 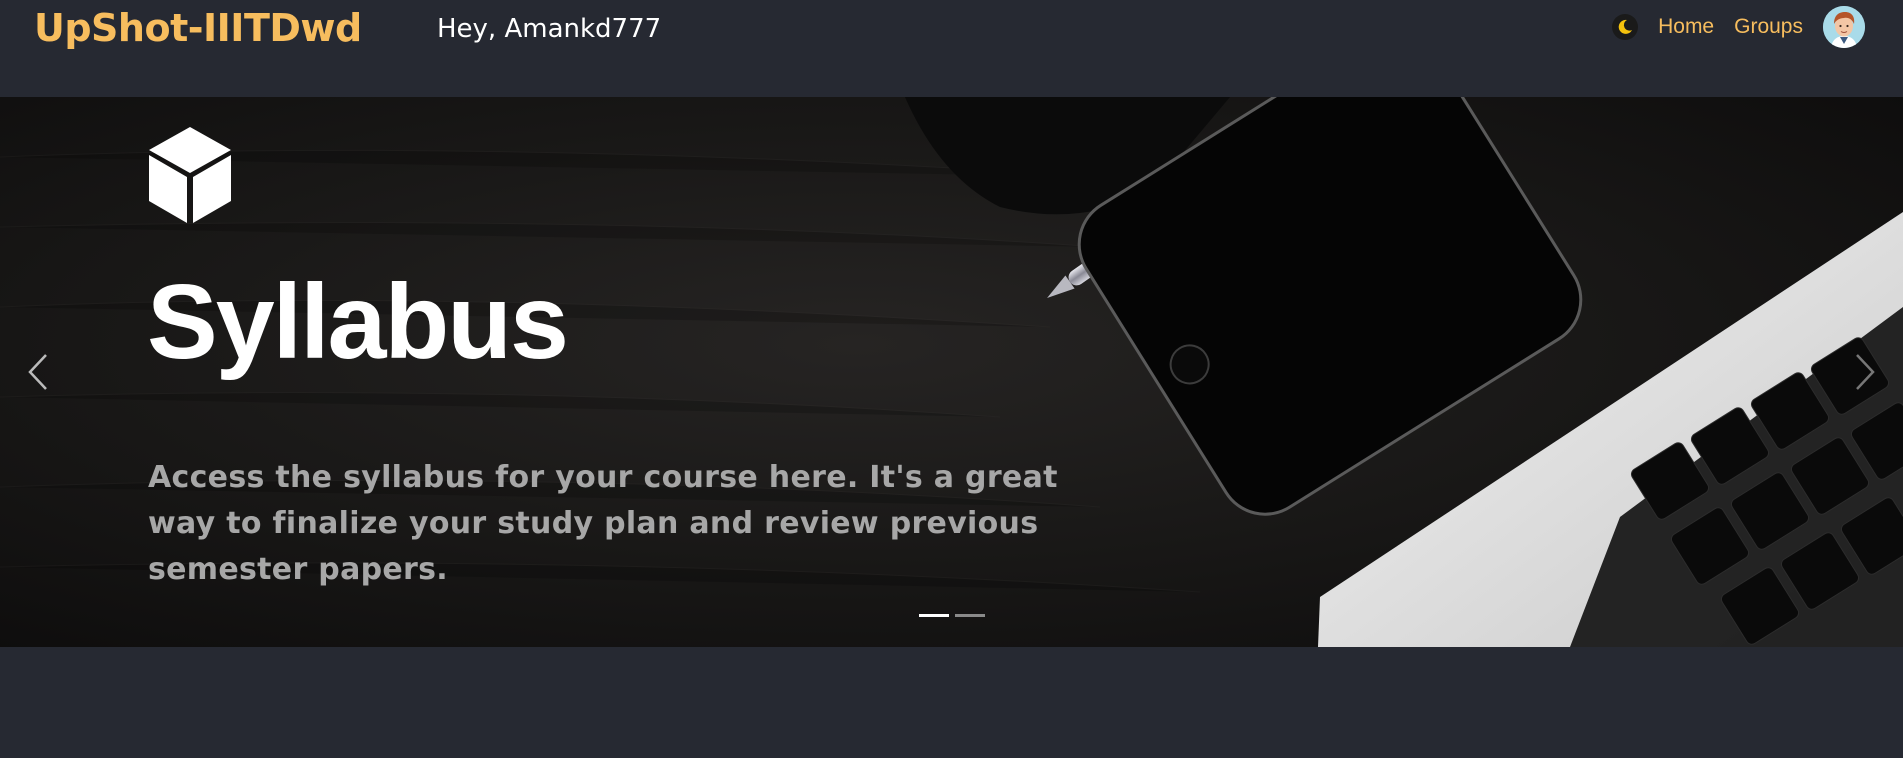 I want to click on theme-toggle-button, so click(x=1625, y=27).